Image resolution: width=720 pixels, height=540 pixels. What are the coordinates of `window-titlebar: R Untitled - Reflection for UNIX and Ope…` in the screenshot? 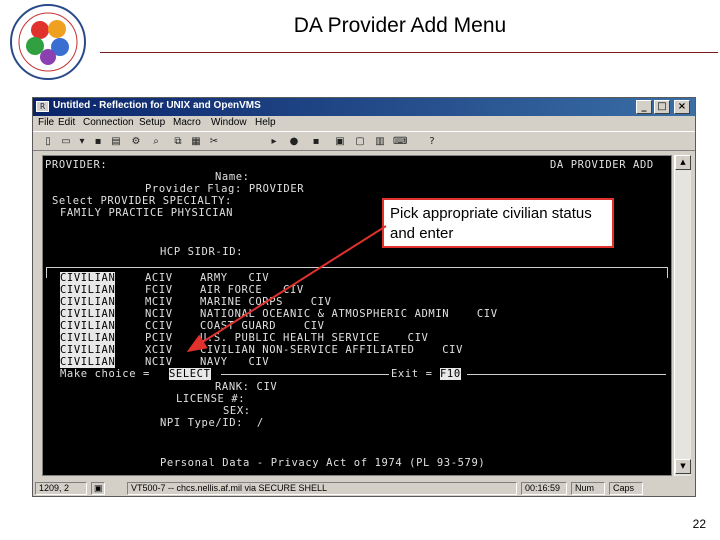 It's located at (364, 107).